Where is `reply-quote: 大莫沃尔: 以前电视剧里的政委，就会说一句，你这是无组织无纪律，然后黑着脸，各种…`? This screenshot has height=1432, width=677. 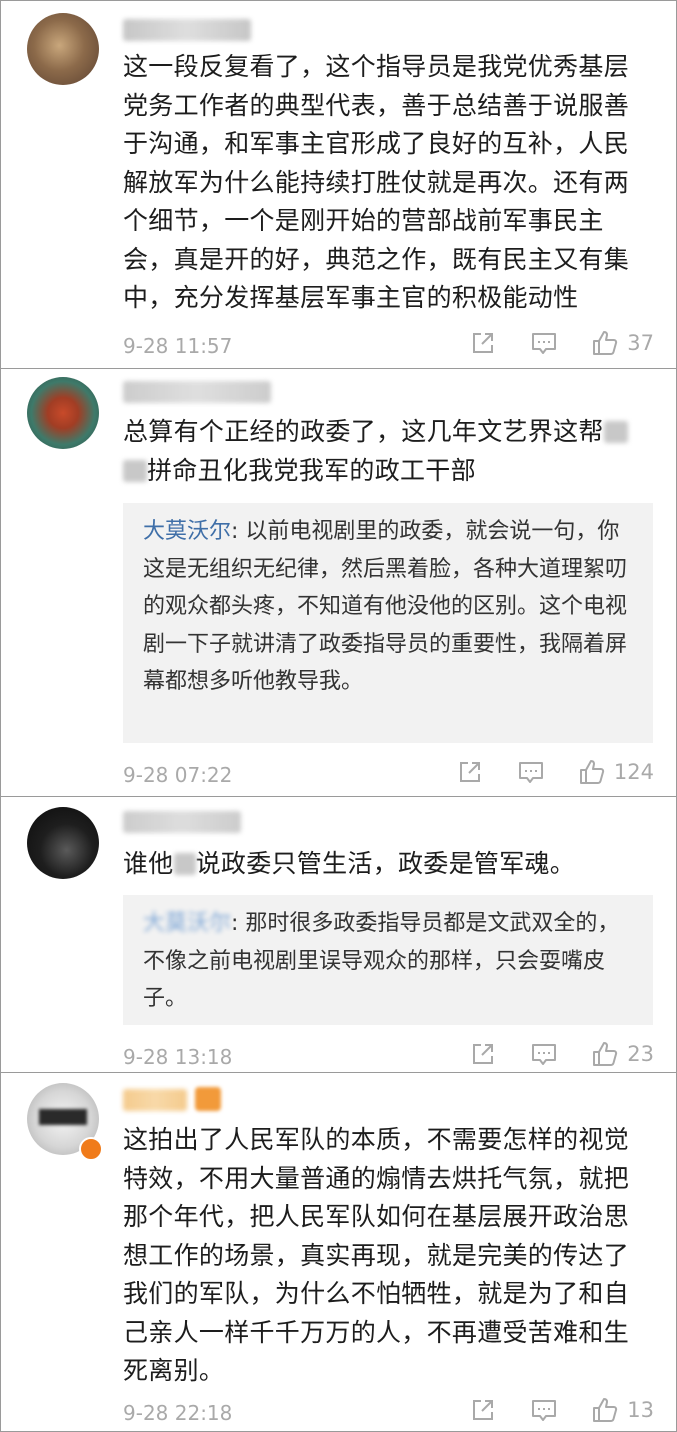 reply-quote: 大莫沃尔: 以前电视剧里的政委，就会说一句，你这是无组织无纪律，然后黑着脸，各种… is located at coordinates (388, 623).